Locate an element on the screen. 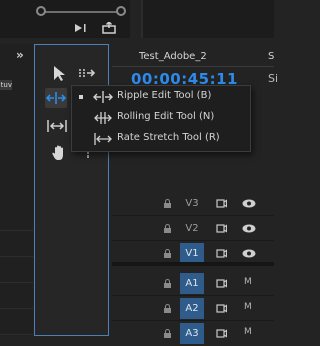 The width and height of the screenshot is (320, 346). hand-icon is located at coordinates (57, 152).